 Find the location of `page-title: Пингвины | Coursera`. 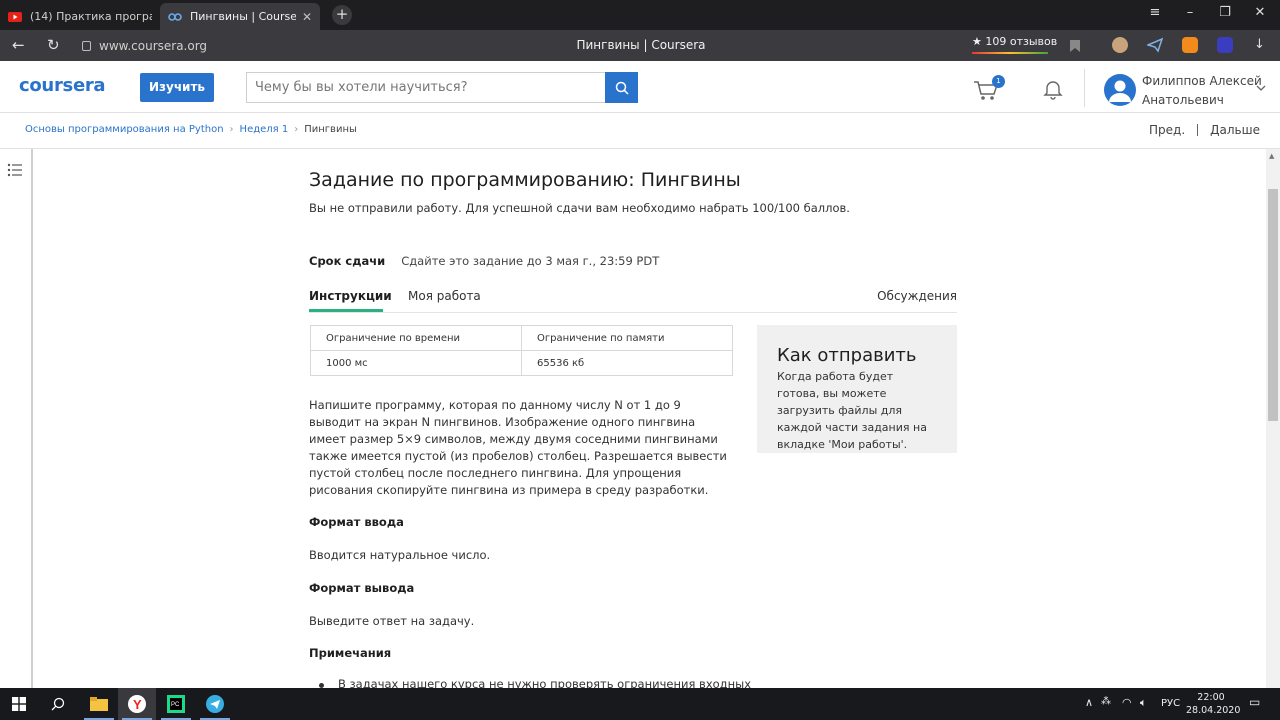

page-title: Пингвины | Coursera is located at coordinates (641, 45).